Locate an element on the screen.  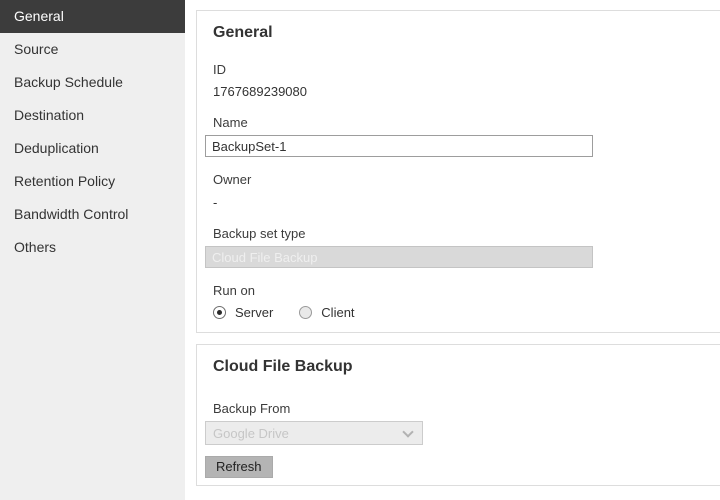
backup-from-label: Backup From is located at coordinates (252, 408).